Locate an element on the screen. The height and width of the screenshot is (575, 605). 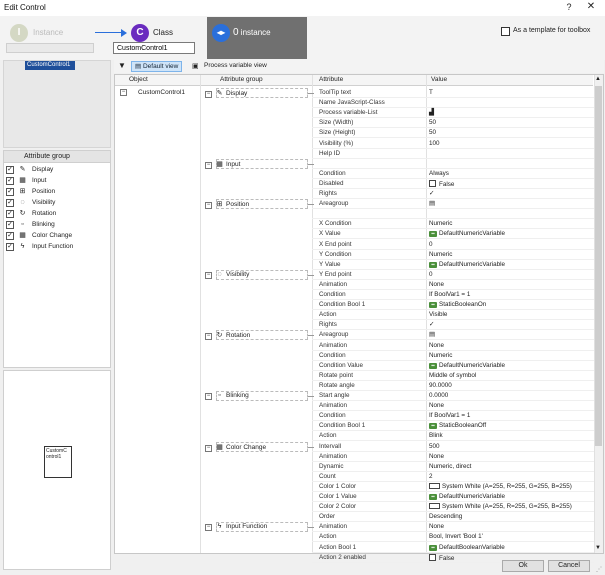
scroll-up-icon: ▲ is located at coordinates (598, 79).